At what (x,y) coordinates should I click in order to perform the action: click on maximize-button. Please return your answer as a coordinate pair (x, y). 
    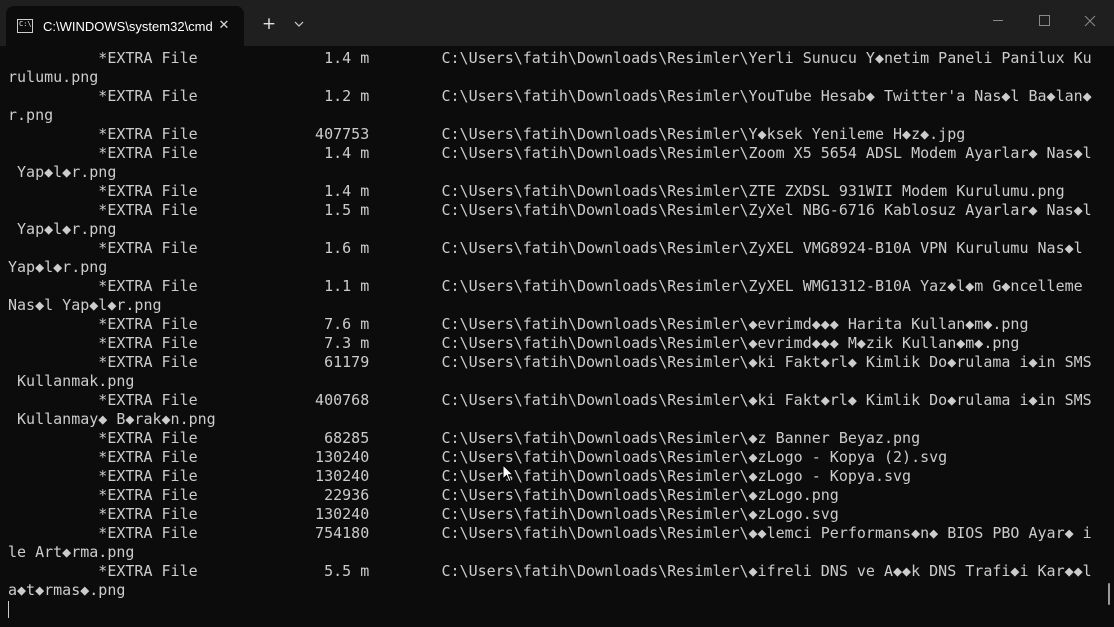
    Looking at the image, I should click on (1044, 21).